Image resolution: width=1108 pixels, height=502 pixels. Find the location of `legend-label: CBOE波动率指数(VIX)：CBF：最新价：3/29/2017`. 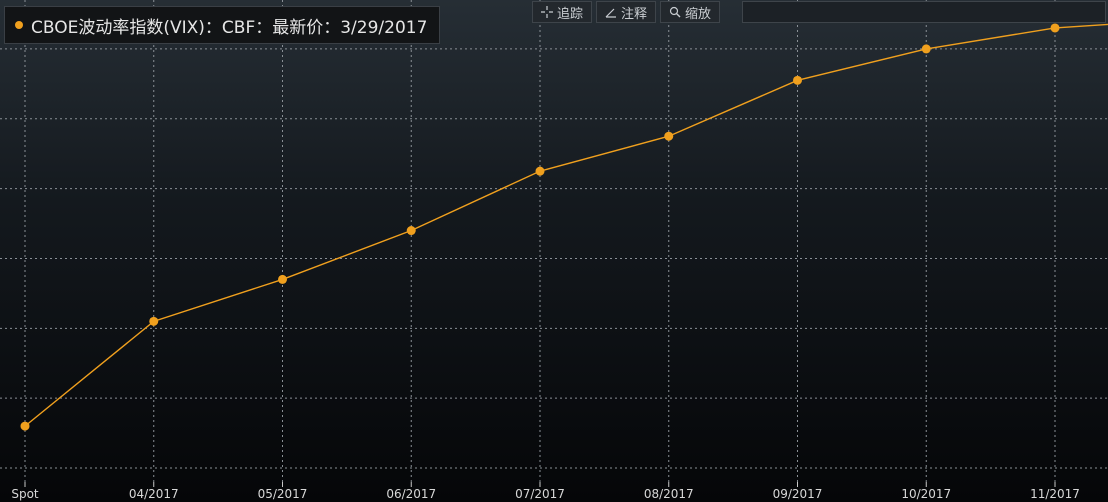

legend-label: CBOE波动率指数(VIX)：CBF：最新价：3/29/2017 is located at coordinates (229, 27).